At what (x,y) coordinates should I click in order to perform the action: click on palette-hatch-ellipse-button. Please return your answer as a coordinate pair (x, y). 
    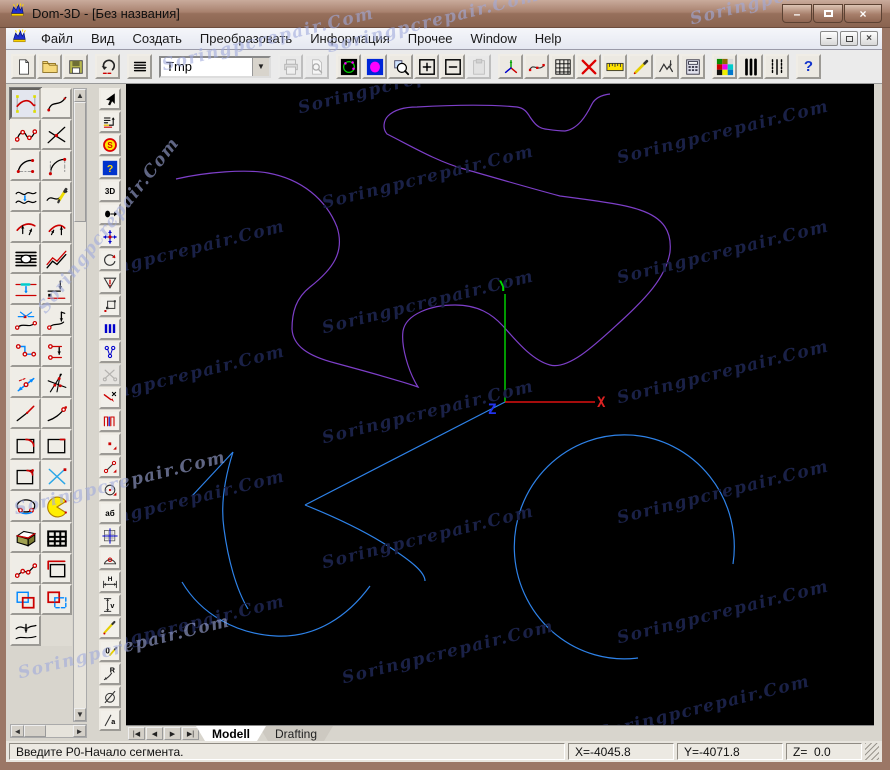
    Looking at the image, I should click on (25, 258).